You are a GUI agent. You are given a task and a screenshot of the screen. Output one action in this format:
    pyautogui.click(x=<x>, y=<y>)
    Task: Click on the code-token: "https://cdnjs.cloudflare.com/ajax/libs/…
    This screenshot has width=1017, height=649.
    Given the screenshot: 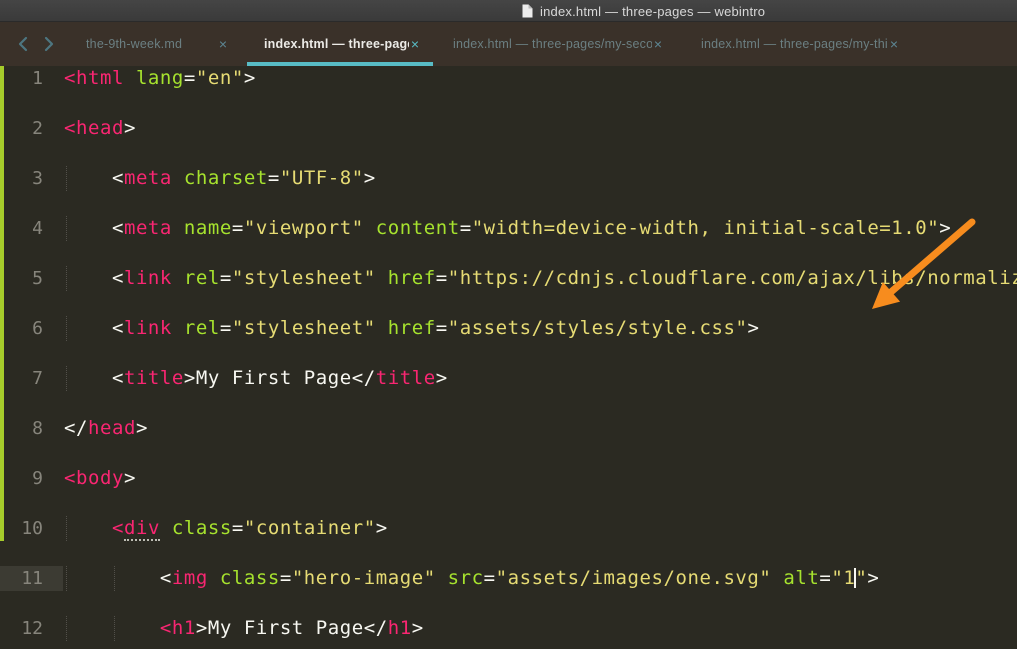 What is the action you would take?
    pyautogui.click(x=732, y=278)
    